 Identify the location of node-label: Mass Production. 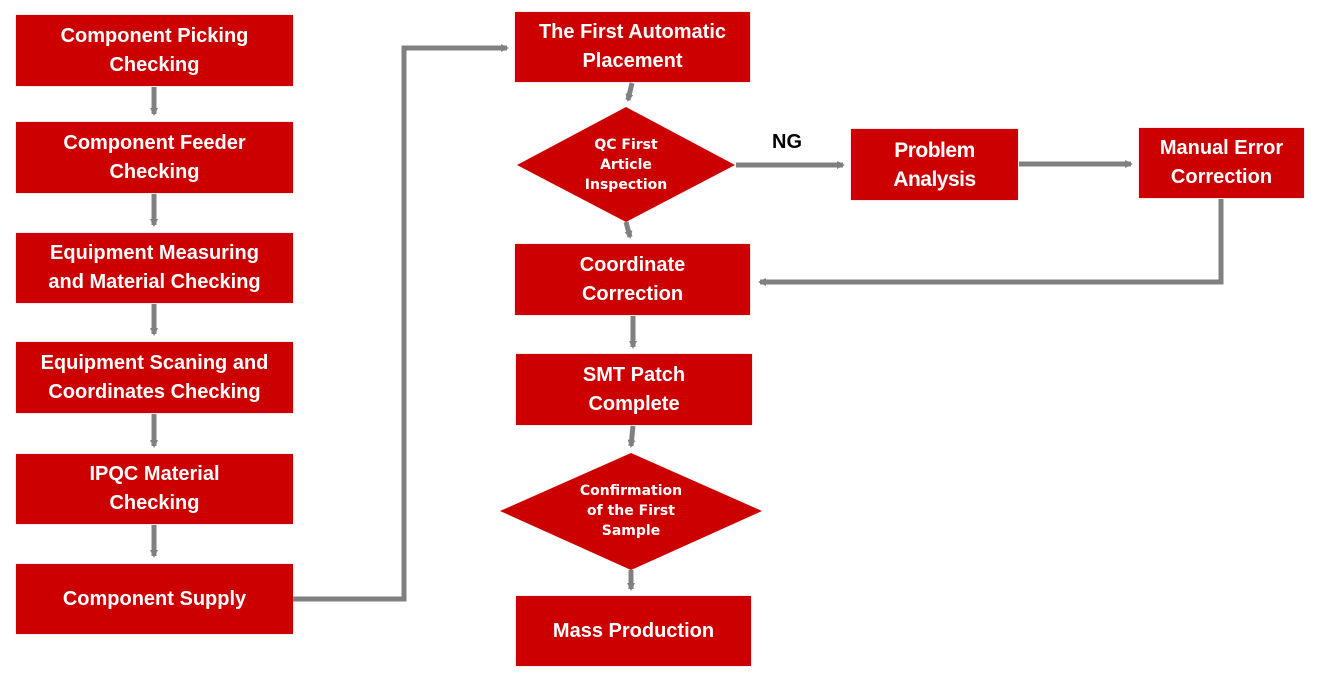
(633, 630).